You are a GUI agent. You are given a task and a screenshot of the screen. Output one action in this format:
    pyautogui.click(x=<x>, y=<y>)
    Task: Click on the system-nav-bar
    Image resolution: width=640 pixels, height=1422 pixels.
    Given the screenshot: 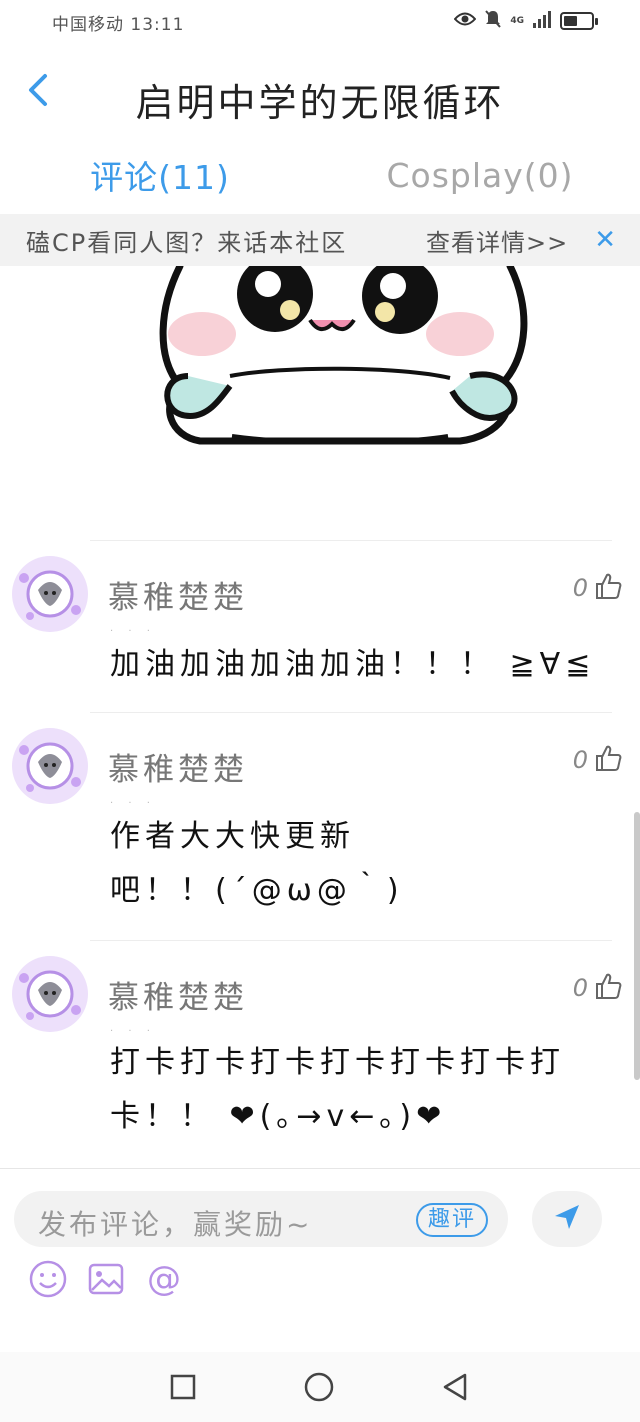 What is the action you would take?
    pyautogui.click(x=320, y=1387)
    